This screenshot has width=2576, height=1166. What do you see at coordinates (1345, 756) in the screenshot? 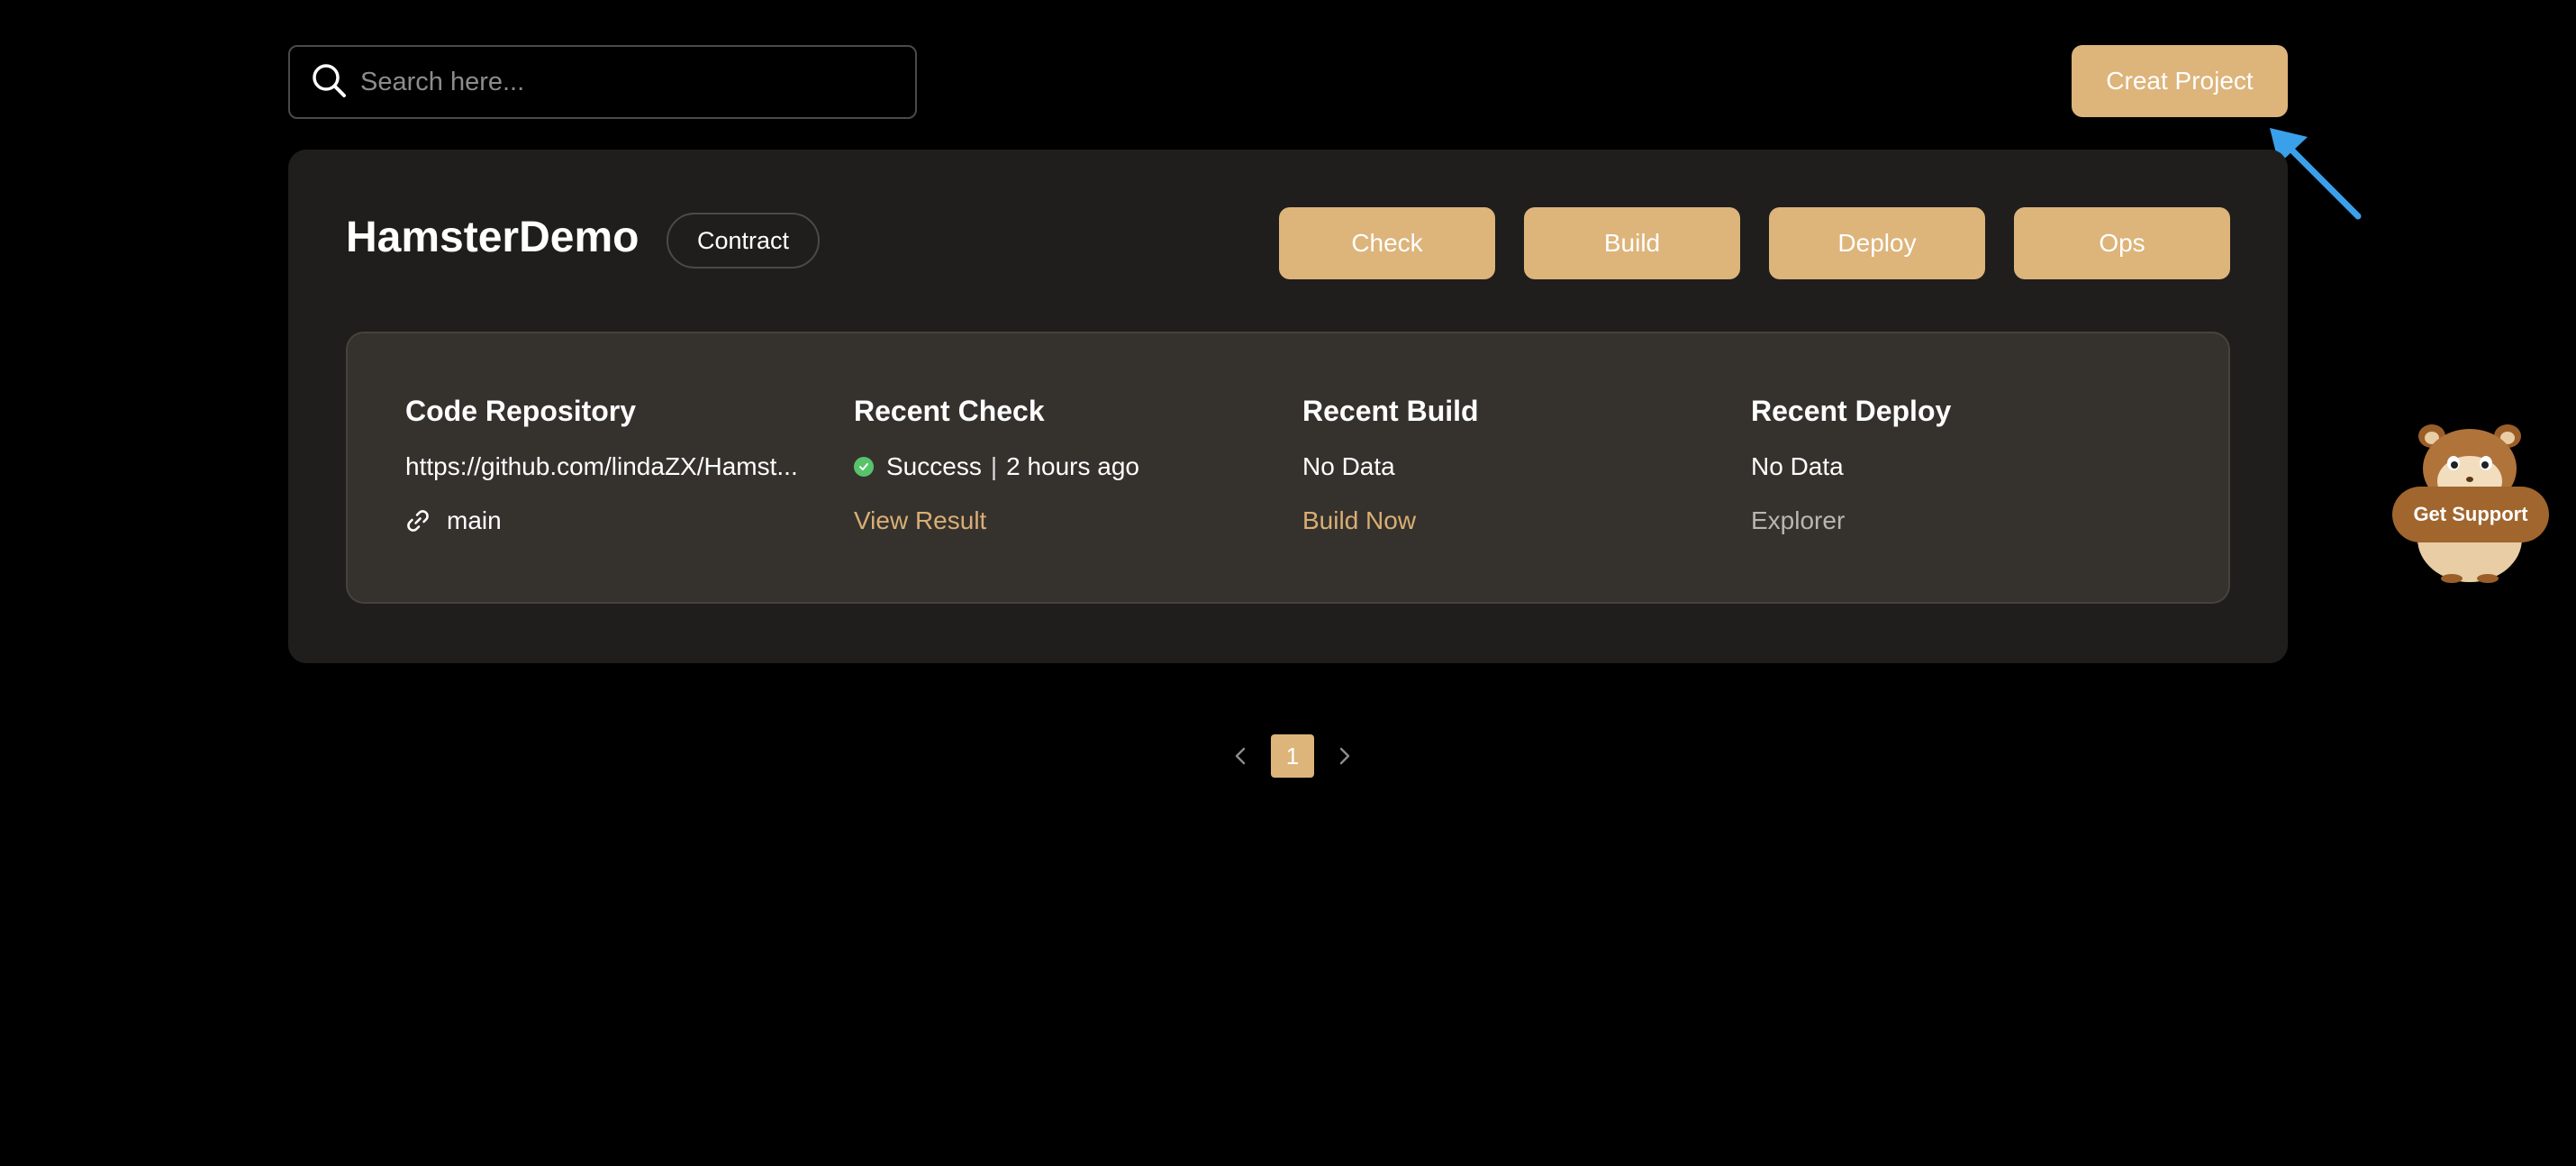
I see `chevron-right-icon` at bounding box center [1345, 756].